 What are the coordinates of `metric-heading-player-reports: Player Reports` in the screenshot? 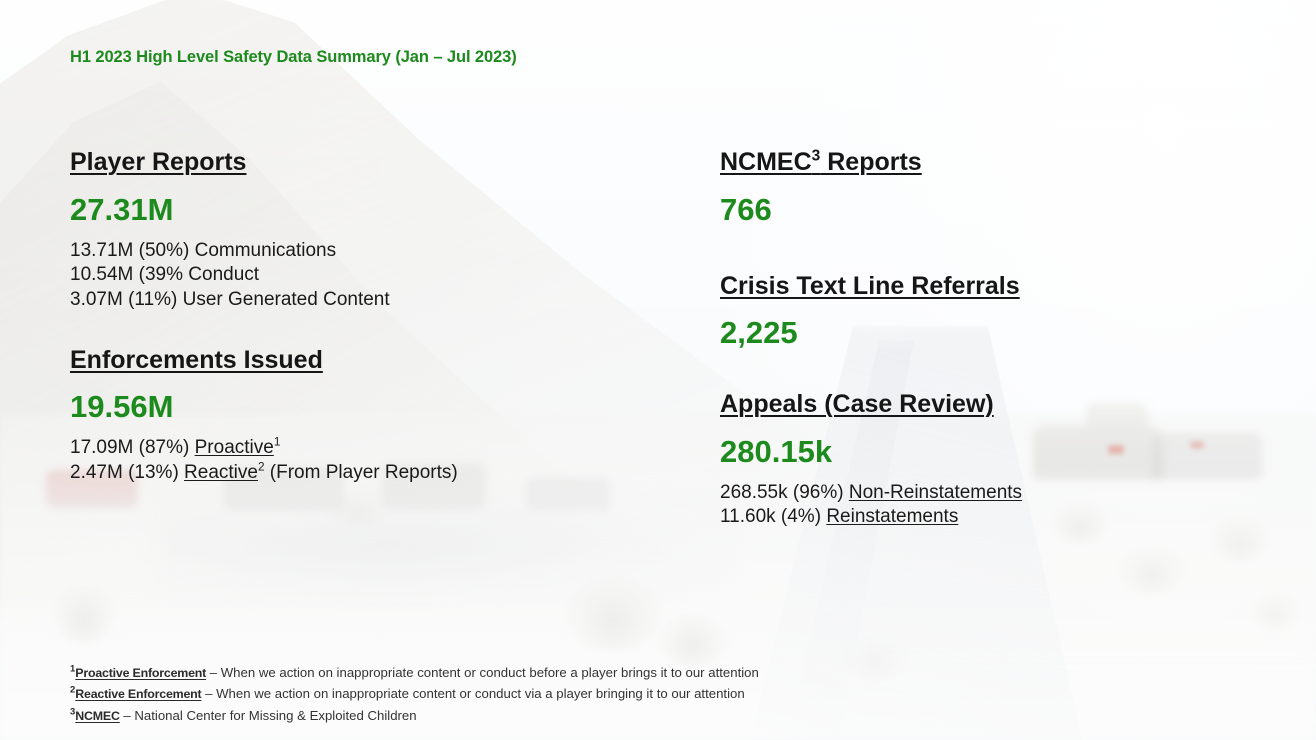 It's located at (158, 162).